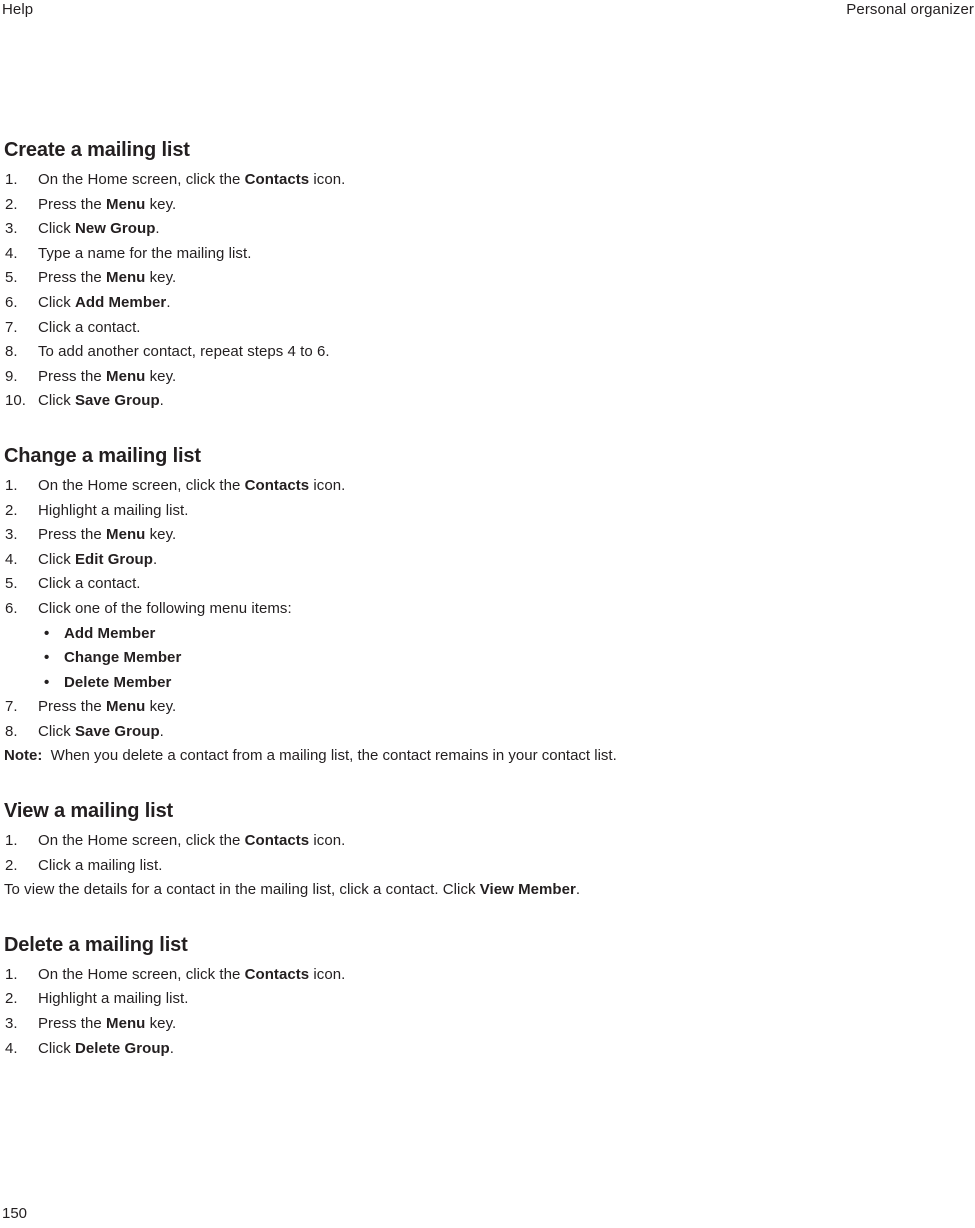 The image size is (975, 1228). Describe the element at coordinates (471, 683) in the screenshot. I see `menu-item: • Delete Member` at that location.